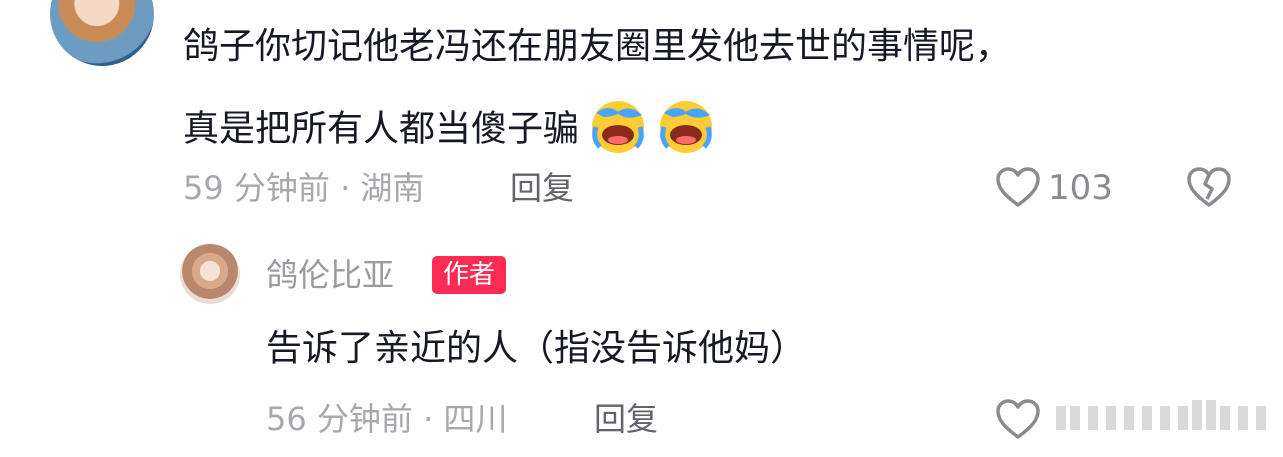 This screenshot has height=457, width=1283. What do you see at coordinates (536, 348) in the screenshot?
I see `reply-text: 告诉了亲近的人（指没告诉他妈）` at bounding box center [536, 348].